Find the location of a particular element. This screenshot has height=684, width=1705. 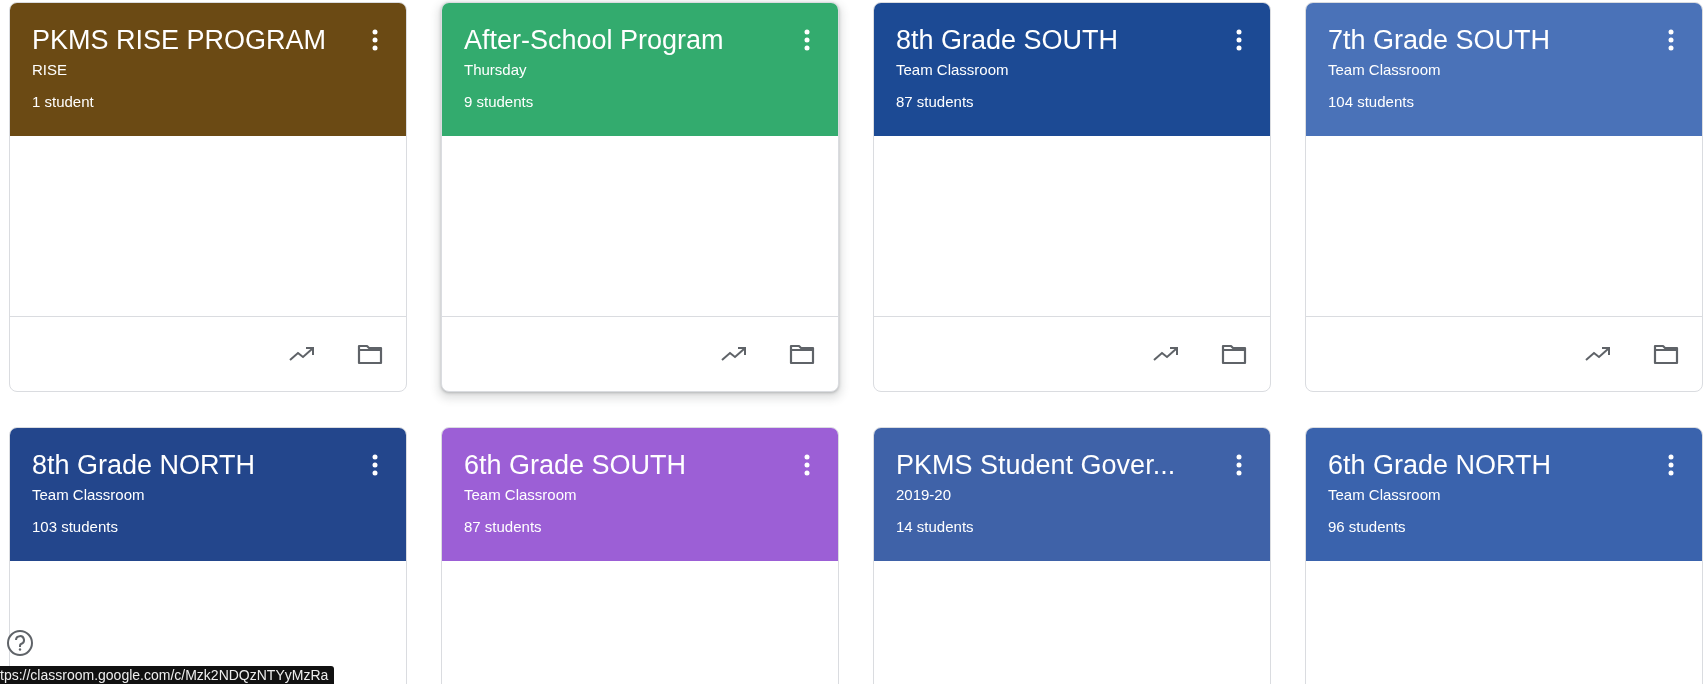

class-card: 6th Grade SOUTH Team Classroom 87 students is located at coordinates (640, 555).